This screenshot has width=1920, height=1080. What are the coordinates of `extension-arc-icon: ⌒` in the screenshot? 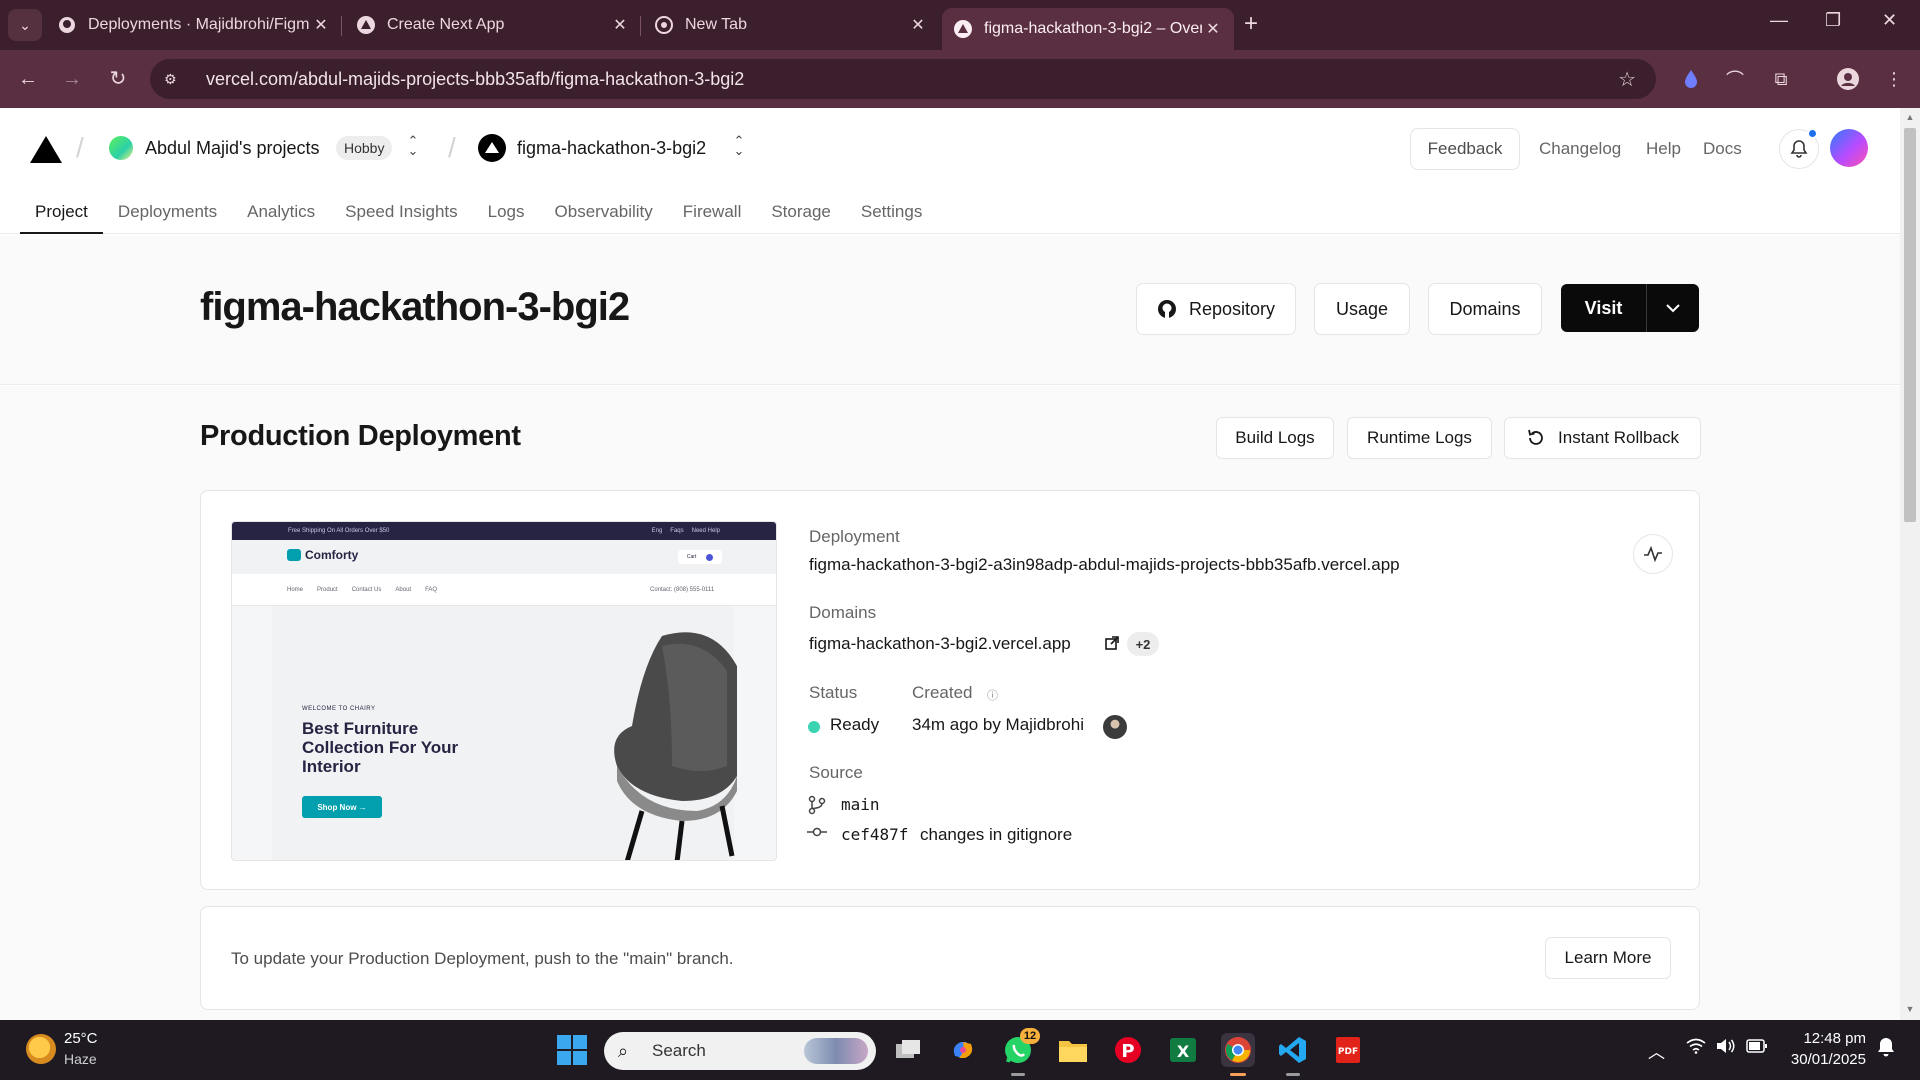 It's located at (1735, 79).